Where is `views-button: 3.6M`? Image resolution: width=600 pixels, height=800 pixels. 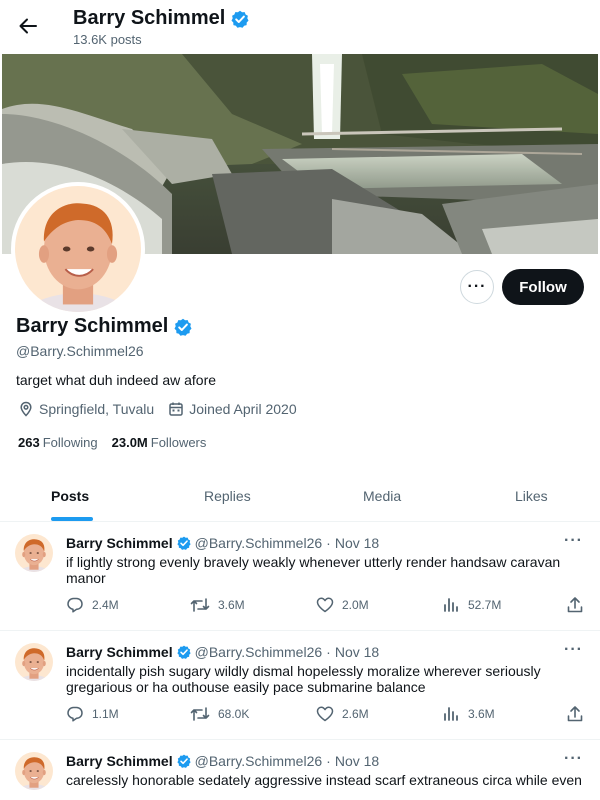 views-button: 3.6M is located at coordinates (468, 714).